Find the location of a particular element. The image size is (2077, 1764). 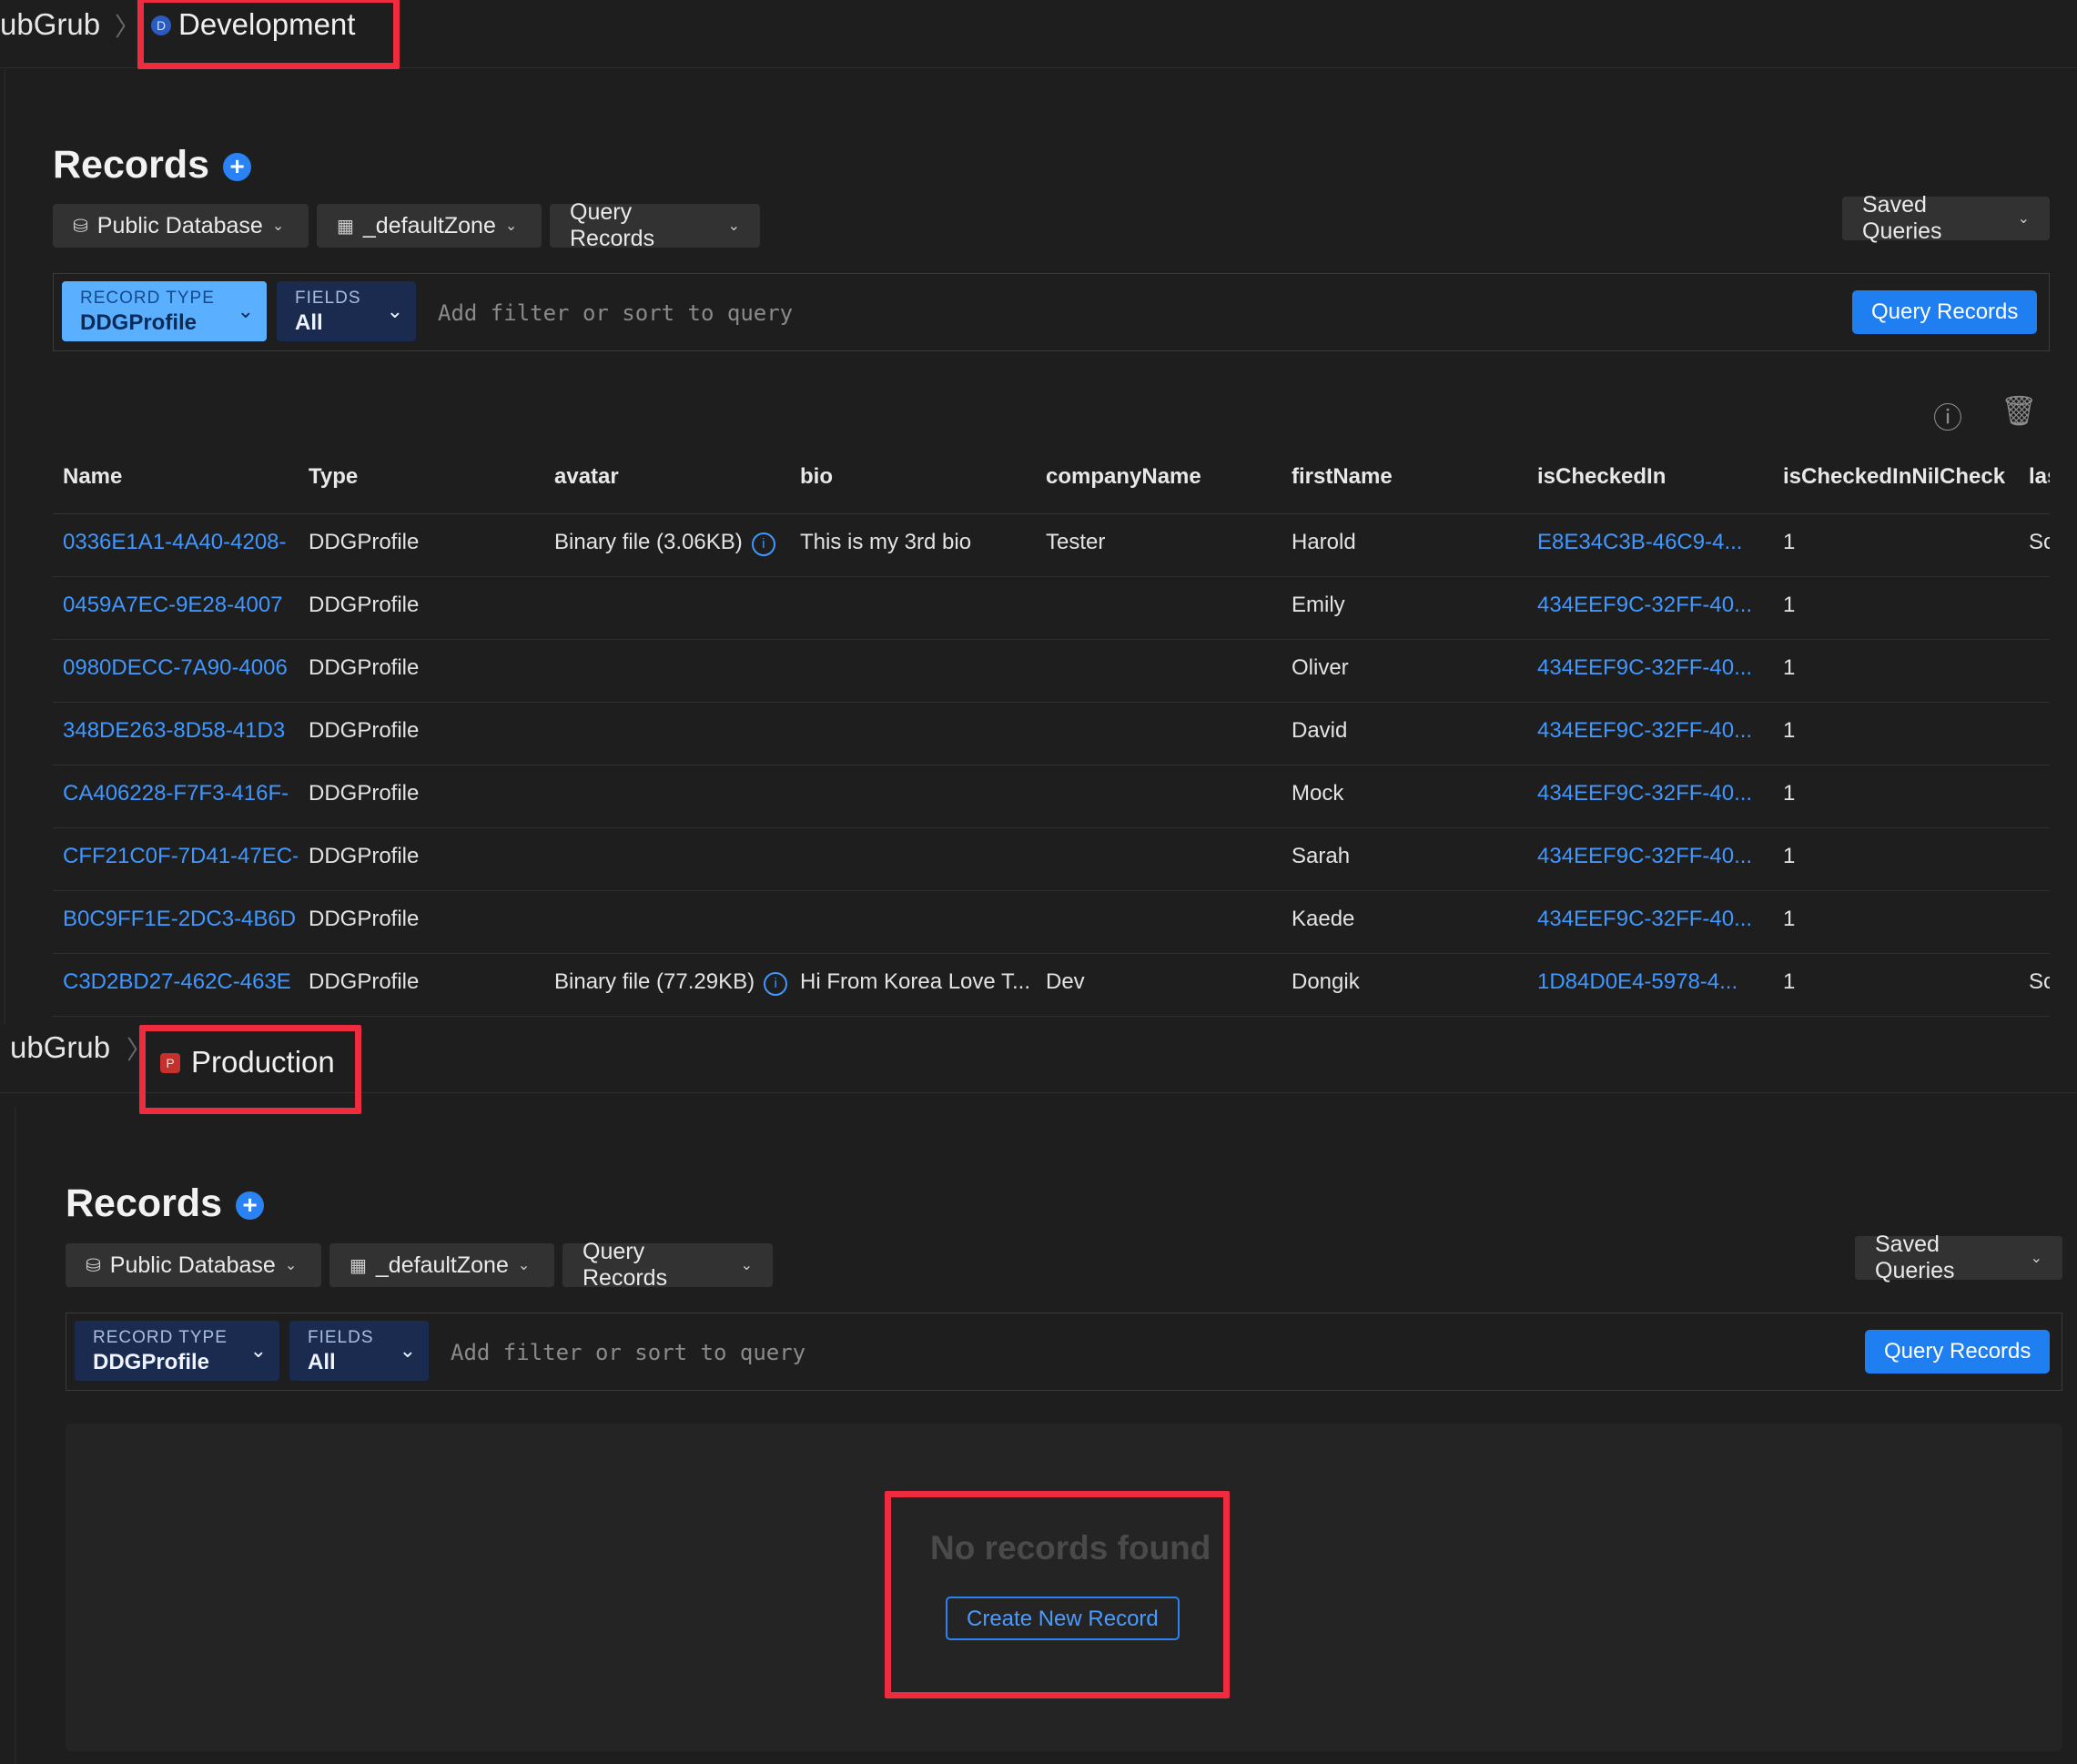

info-icon: ⓘ is located at coordinates (1947, 416).